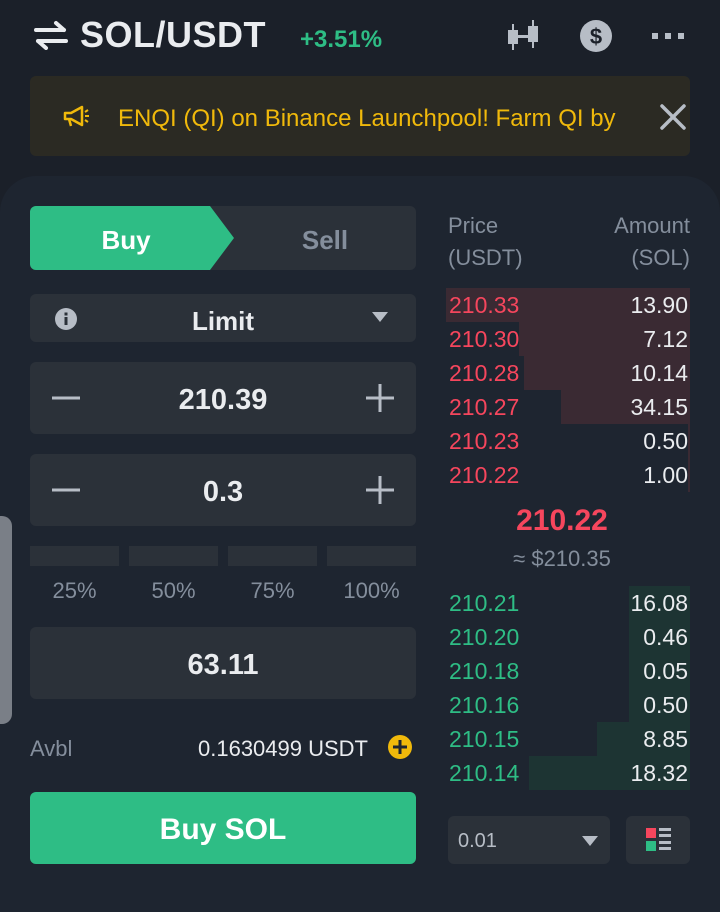  Describe the element at coordinates (568, 373) in the screenshot. I see `ask-row: 210.28 10.14` at that location.